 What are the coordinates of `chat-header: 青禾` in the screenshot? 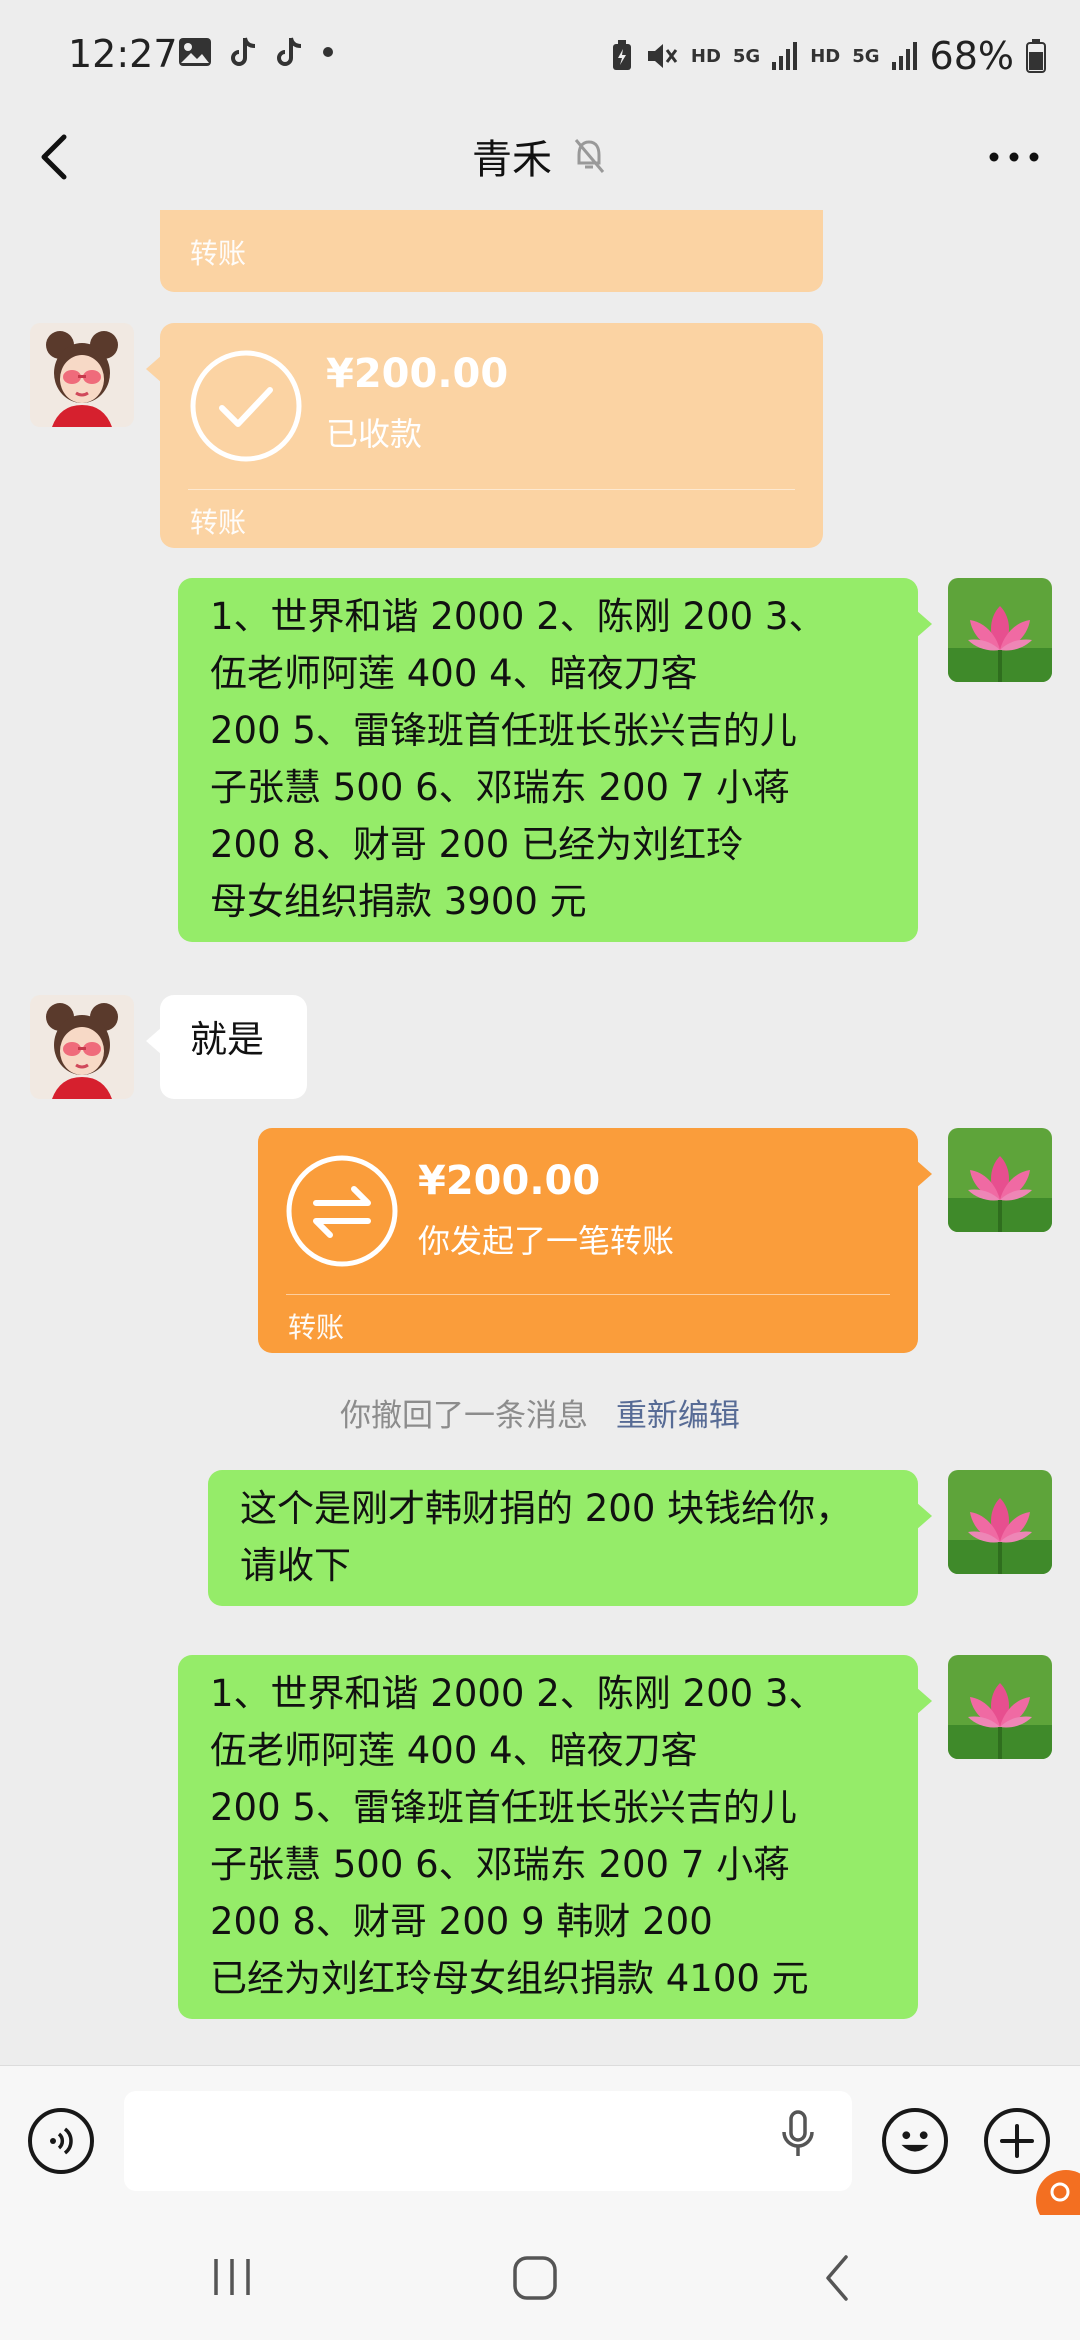 It's located at (540, 162).